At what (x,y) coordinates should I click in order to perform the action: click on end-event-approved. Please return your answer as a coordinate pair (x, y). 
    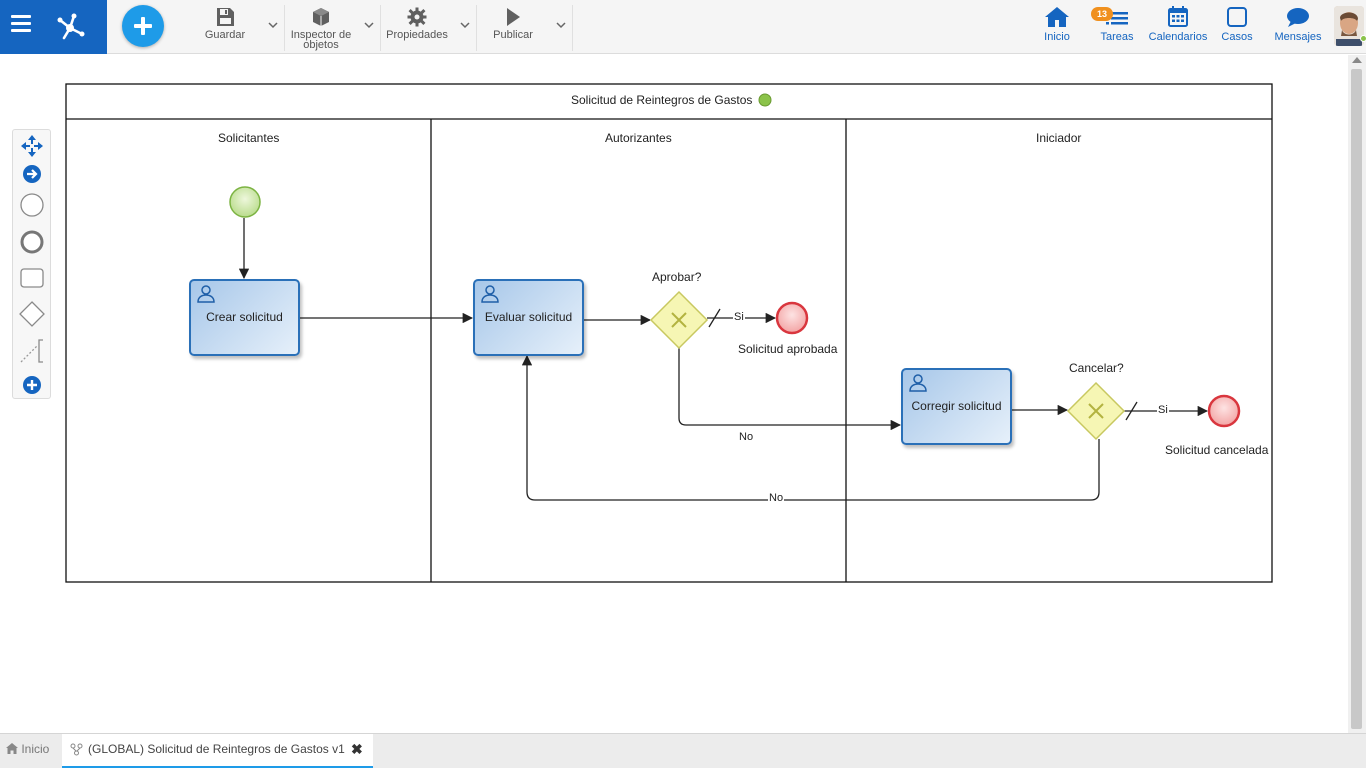
    Looking at the image, I should click on (792, 318).